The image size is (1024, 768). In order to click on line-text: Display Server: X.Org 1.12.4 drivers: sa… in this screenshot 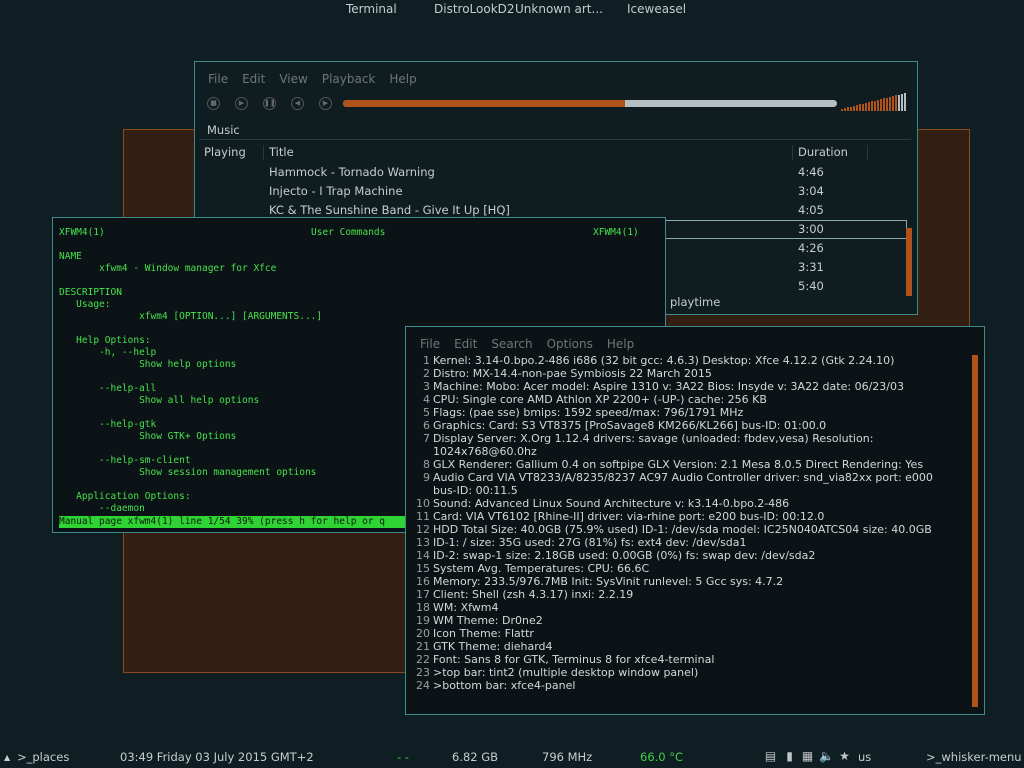, I will do `click(653, 438)`.